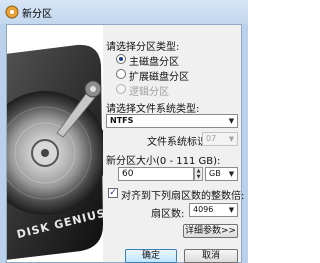 The image size is (320, 263). Describe the element at coordinates (198, 177) in the screenshot. I see `spin-down-icon: ▼` at that location.